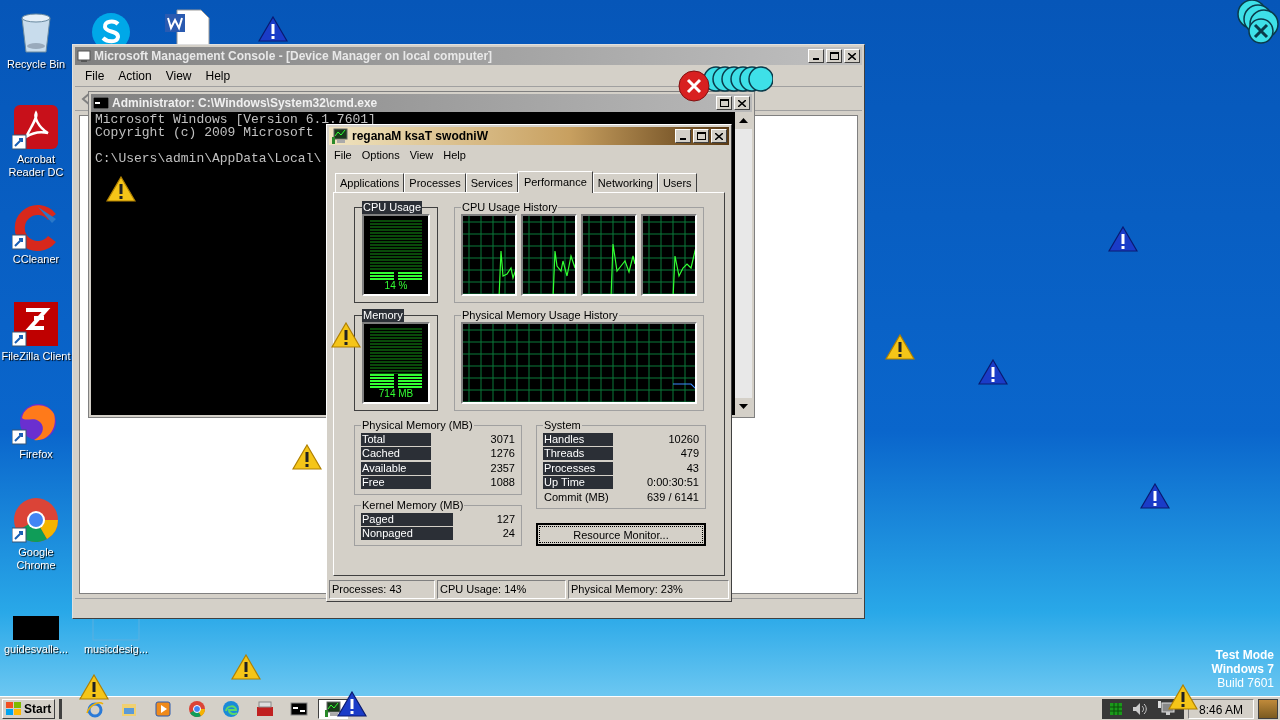  Describe the element at coordinates (1245, 683) in the screenshot. I see `desktop-notice-text: Build 7601` at that location.